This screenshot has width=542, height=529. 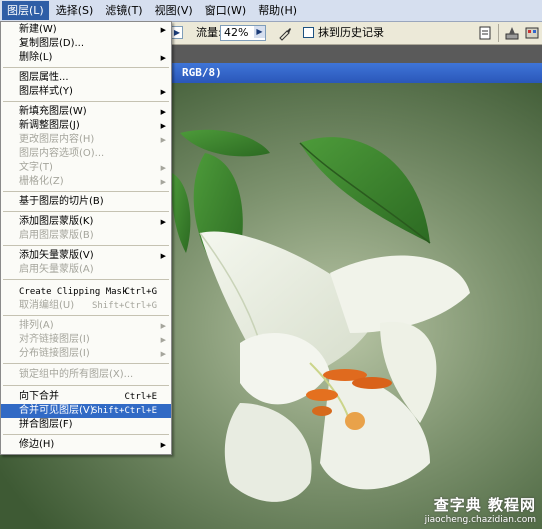 I want to click on menu-item-enable-vector-mask: 启用矢量蒙版(A), so click(x=86, y=270).